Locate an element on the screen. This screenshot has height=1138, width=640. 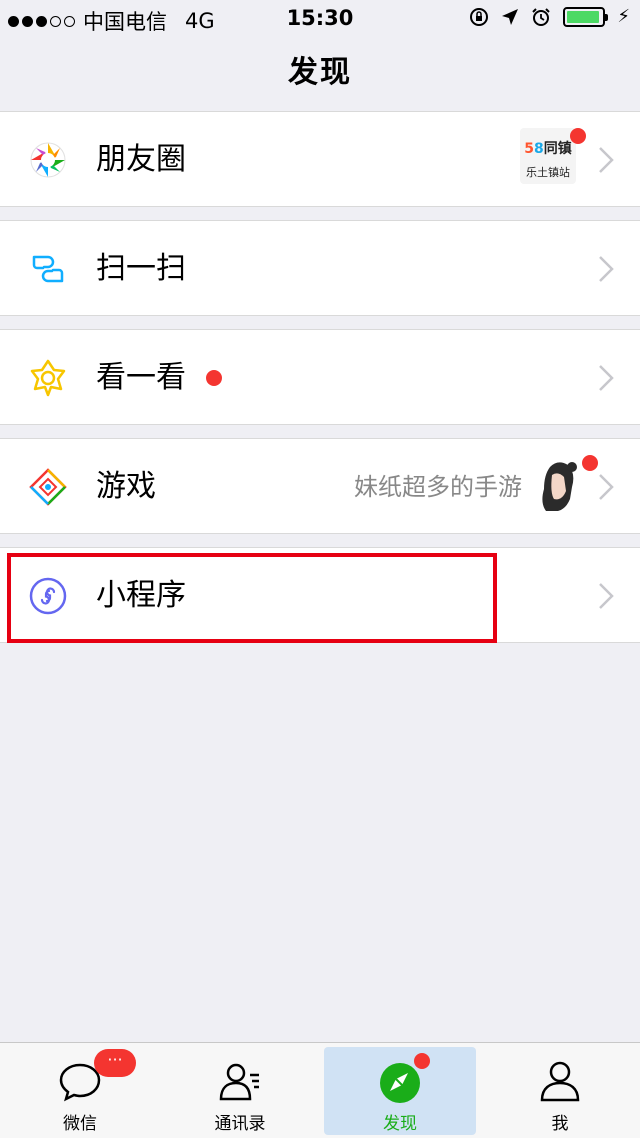
tab-bar: ··· 微信 通讯录 发现 我 is located at coordinates (320, 1090).